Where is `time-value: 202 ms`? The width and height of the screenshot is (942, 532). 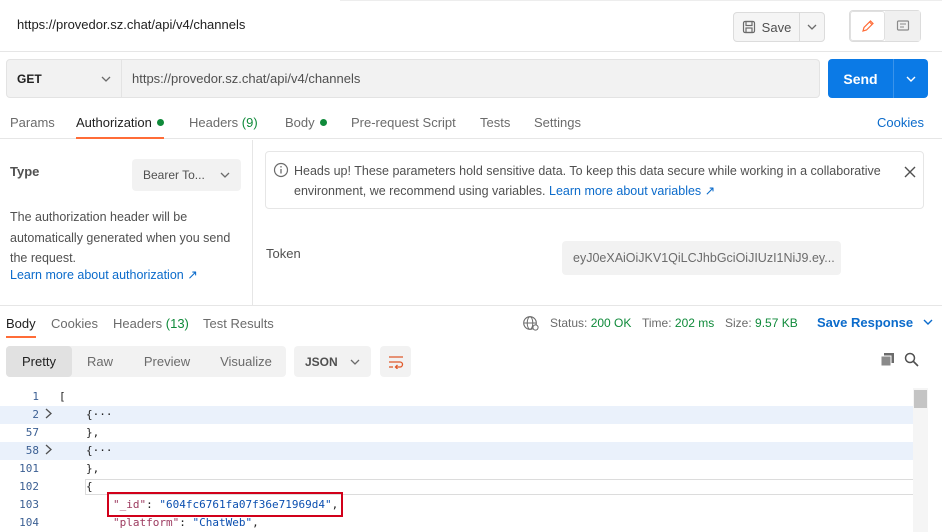 time-value: 202 ms is located at coordinates (694, 323).